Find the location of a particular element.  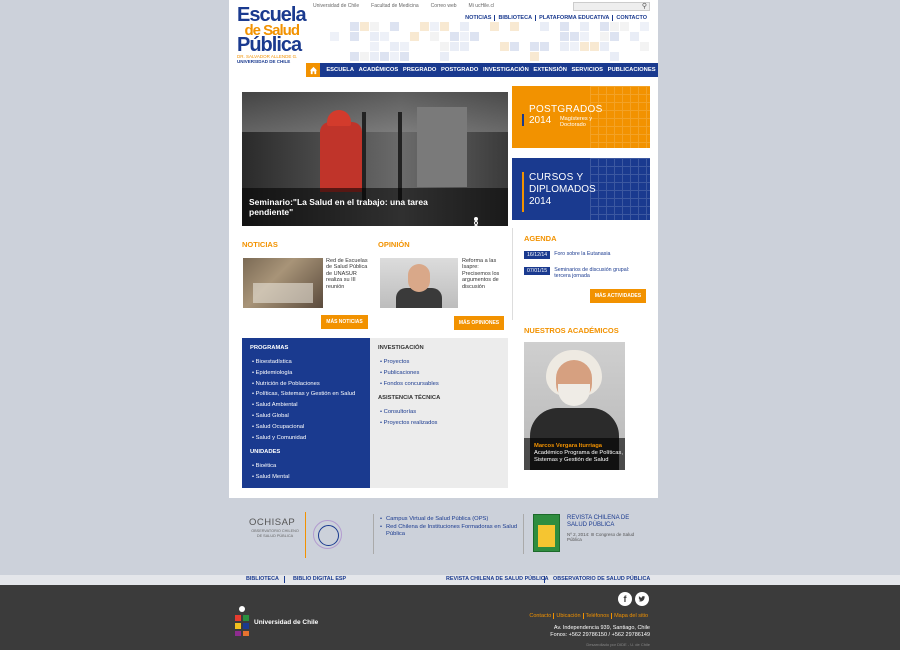

footer-strip-observatorio: OBSERVATORIO DE SALUD PÚBLICA is located at coordinates (601, 579).